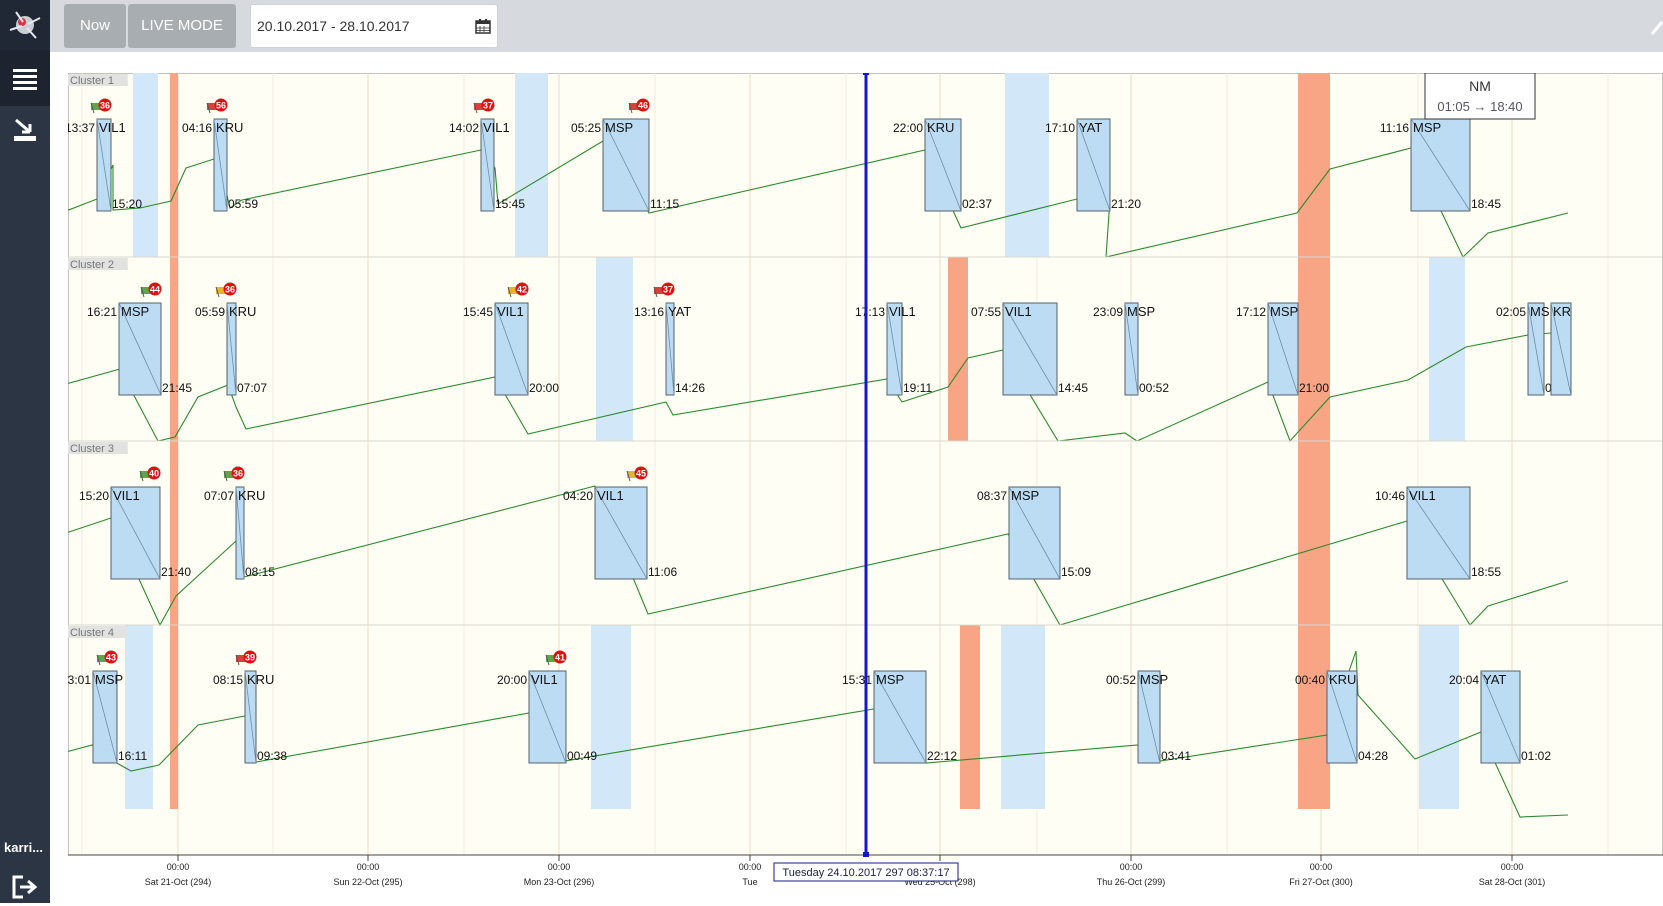  Describe the element at coordinates (1479, 106) in the screenshot. I see `tooltip-time: 01:05 → 18:40` at that location.